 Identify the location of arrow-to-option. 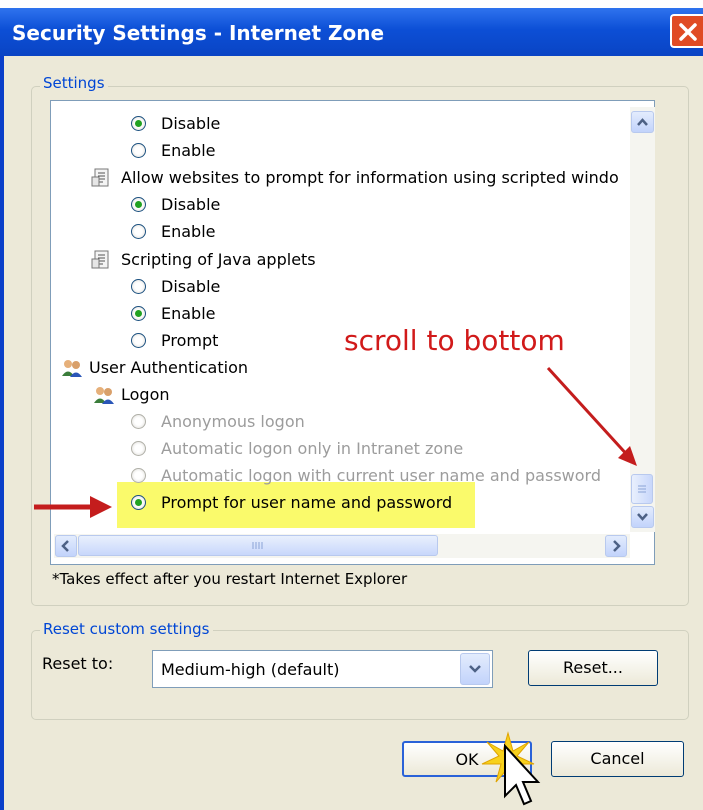
(73, 507).